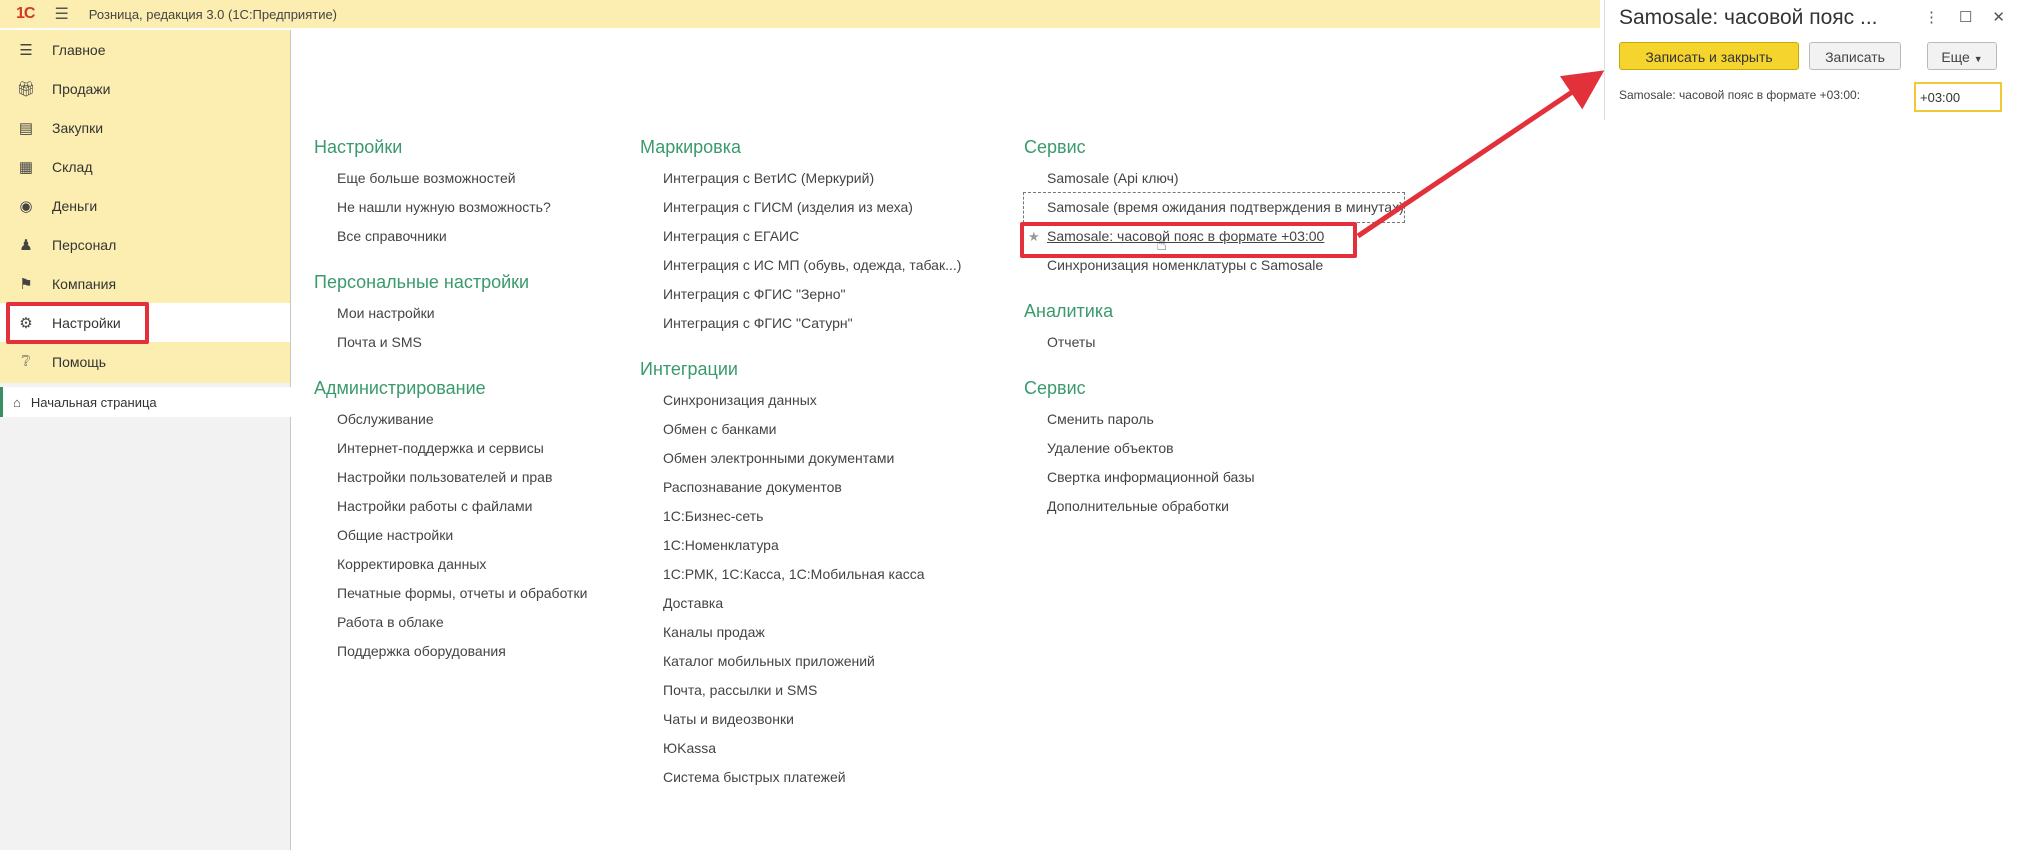 This screenshot has width=2018, height=850. What do you see at coordinates (145, 283) in the screenshot?
I see `sidebar-item-company: ⚑ Компания` at bounding box center [145, 283].